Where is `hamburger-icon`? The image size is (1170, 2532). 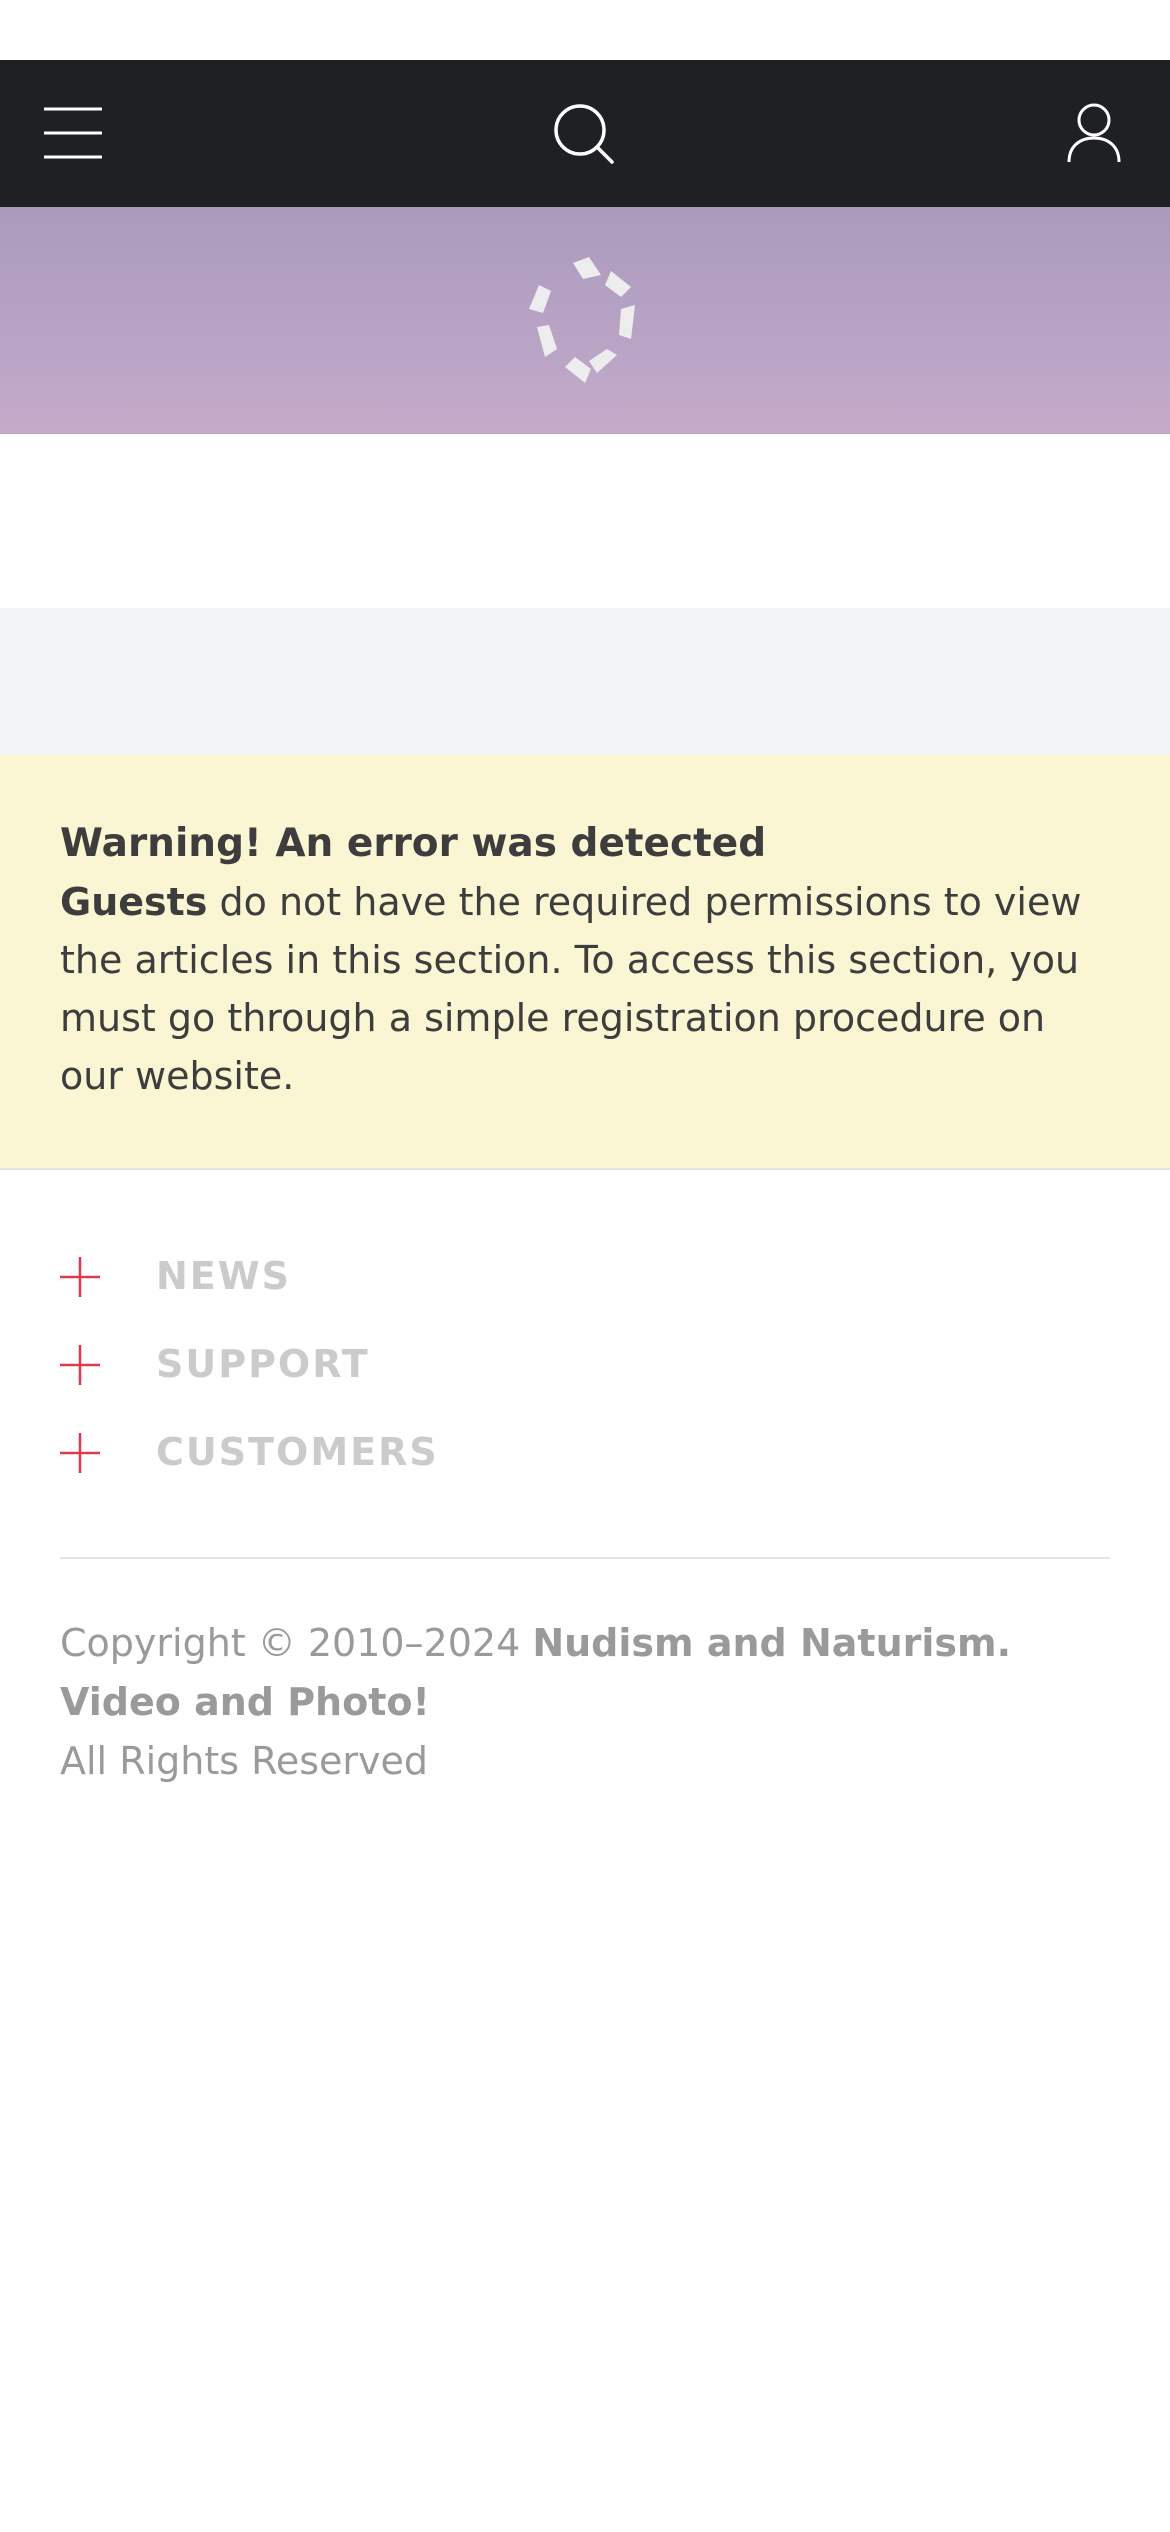
hamburger-icon is located at coordinates (74, 133).